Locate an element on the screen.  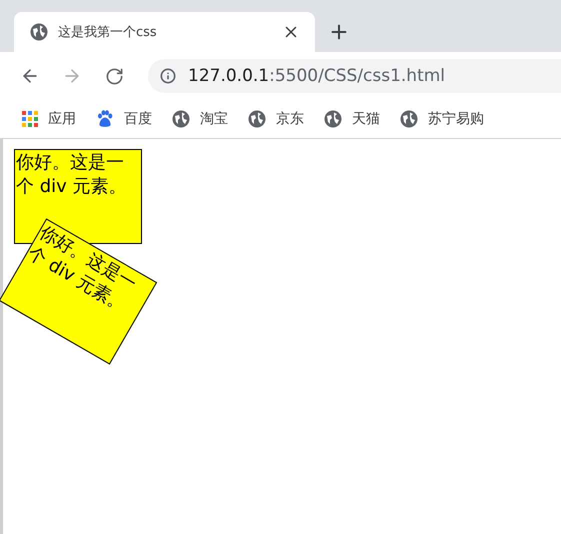
bookmark-link: 天猫 is located at coordinates (352, 119).